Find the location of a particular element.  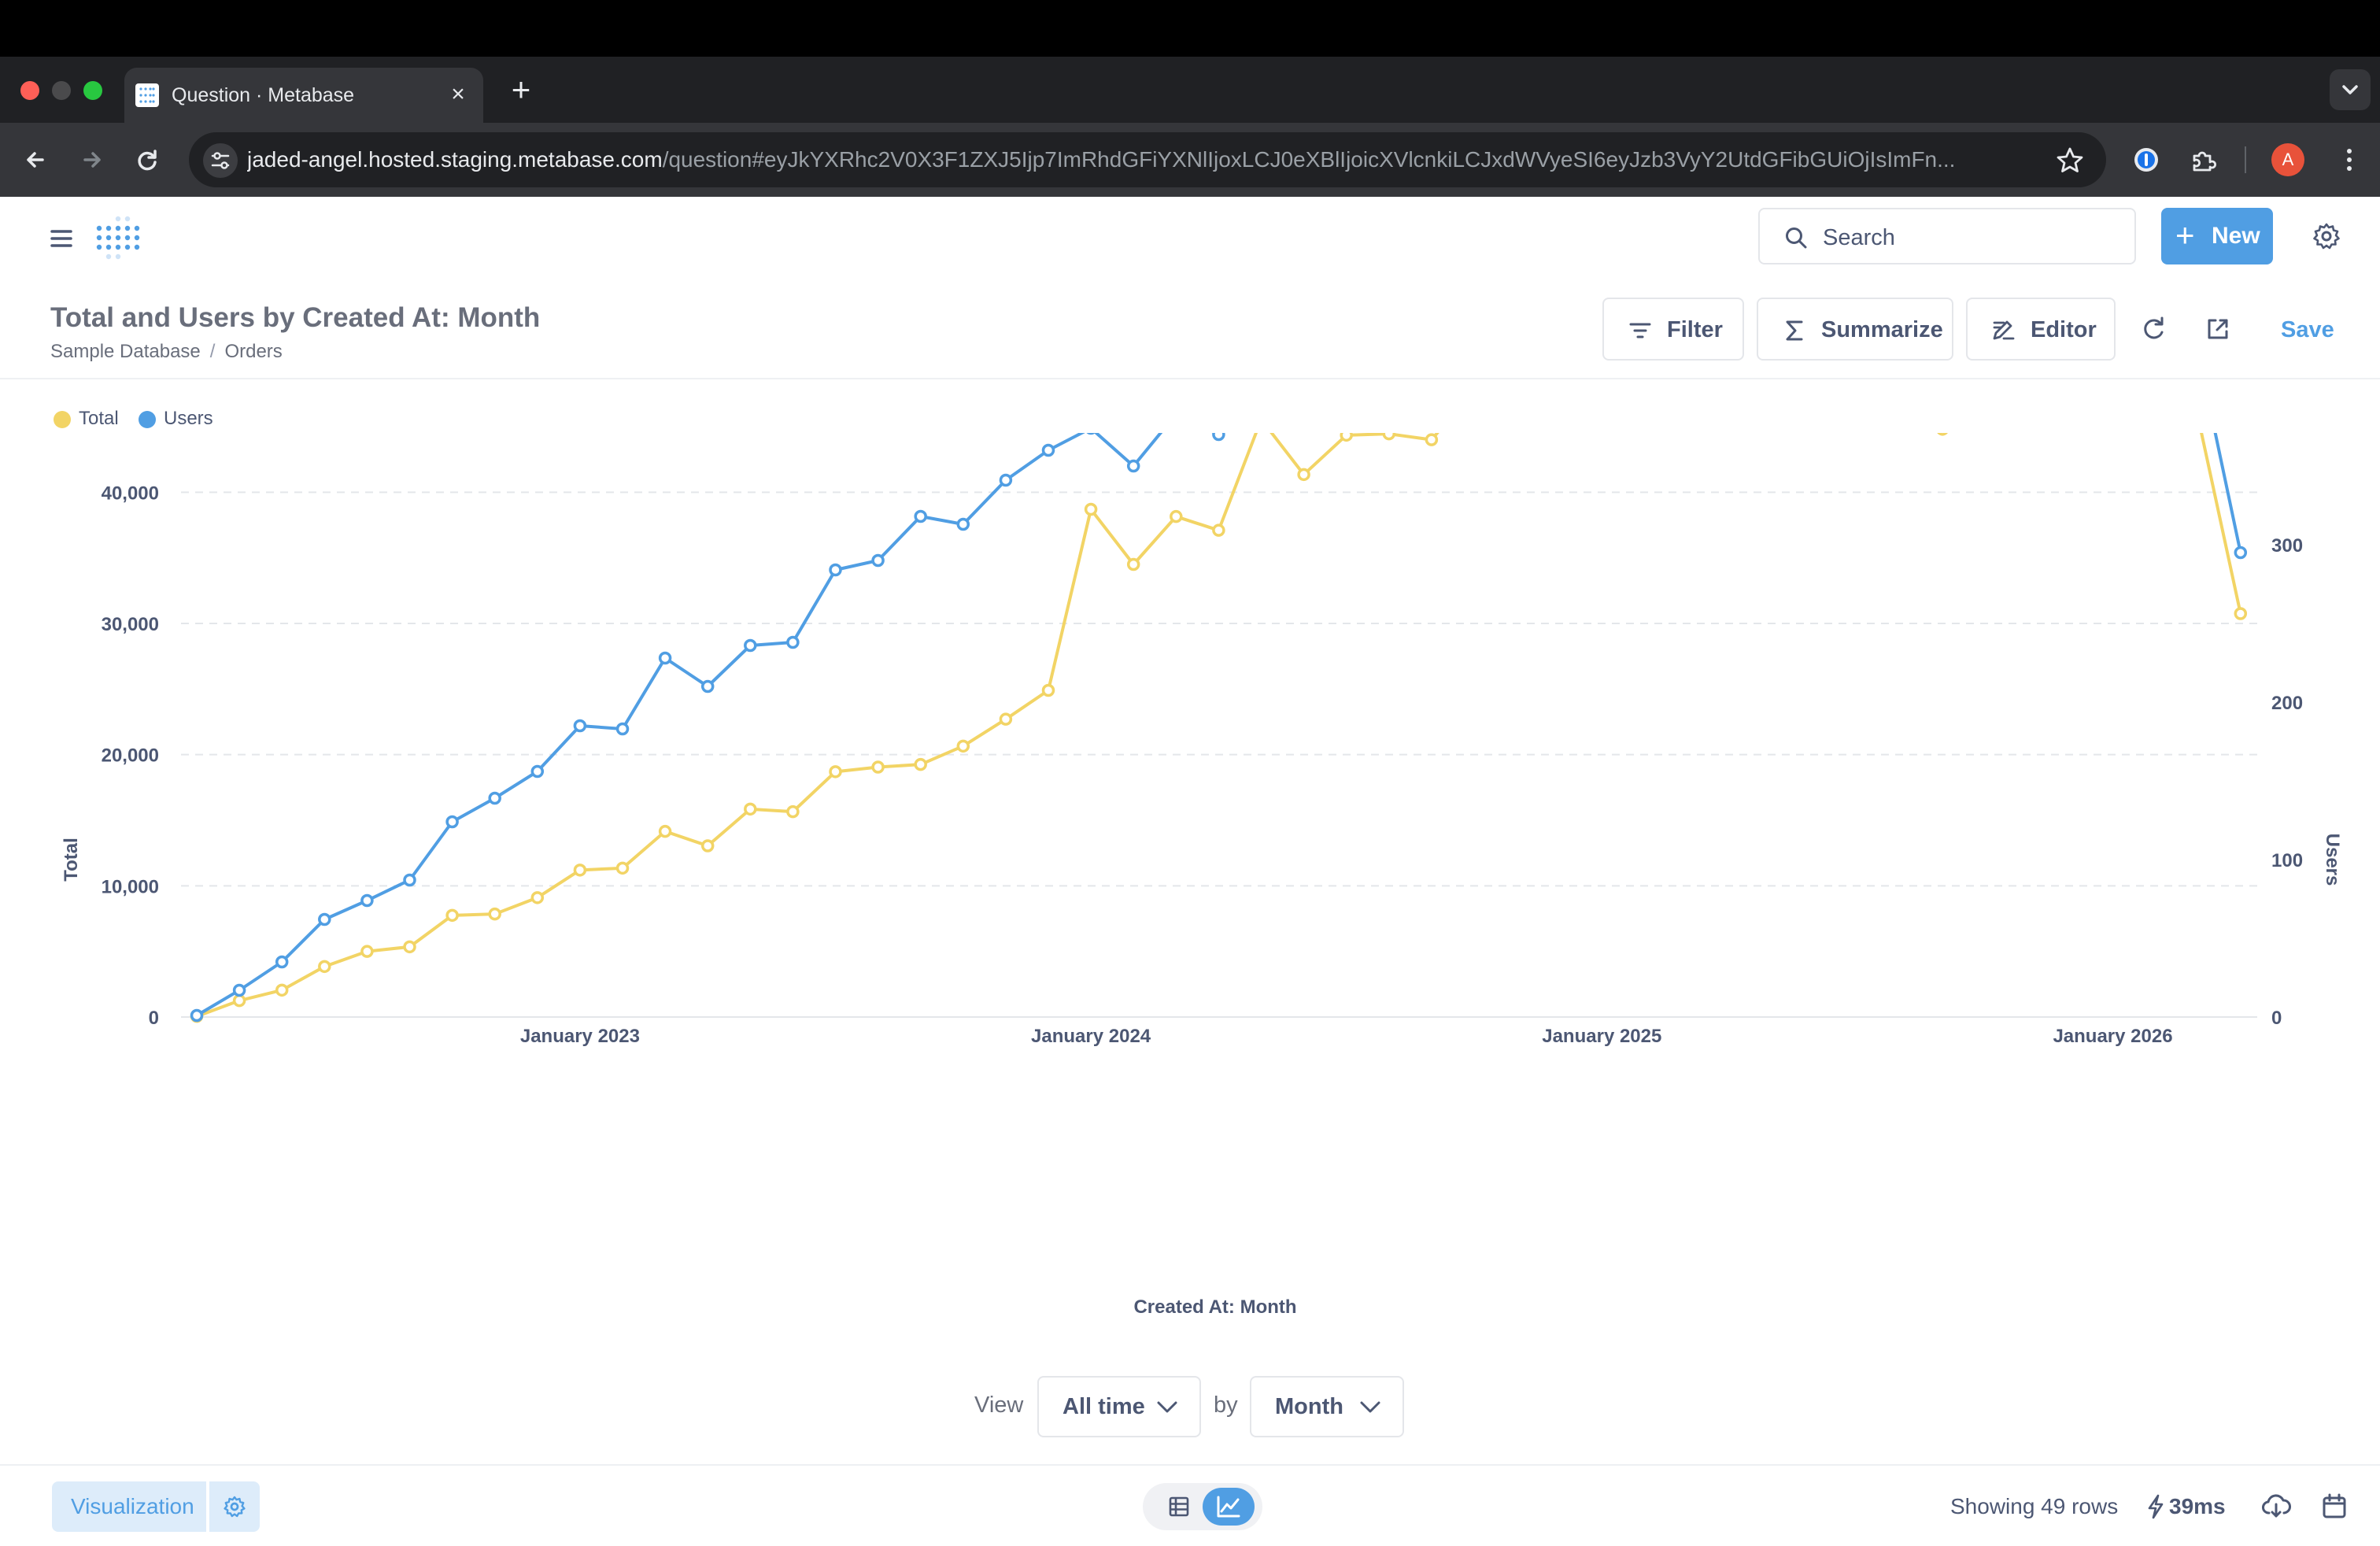

arrow-left-icon is located at coordinates (35, 160).